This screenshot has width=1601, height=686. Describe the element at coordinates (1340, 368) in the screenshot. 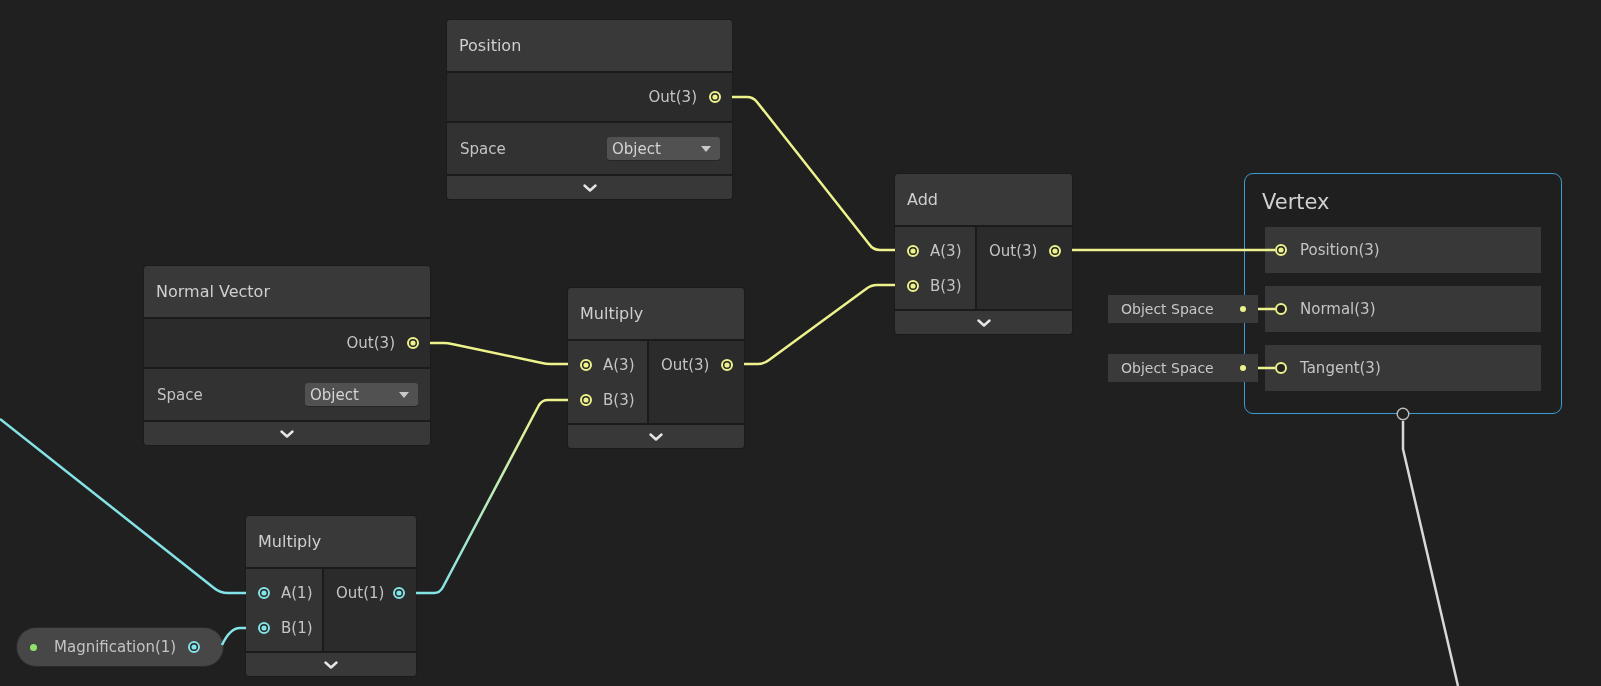

I see `port-label: Tangent(3)` at that location.